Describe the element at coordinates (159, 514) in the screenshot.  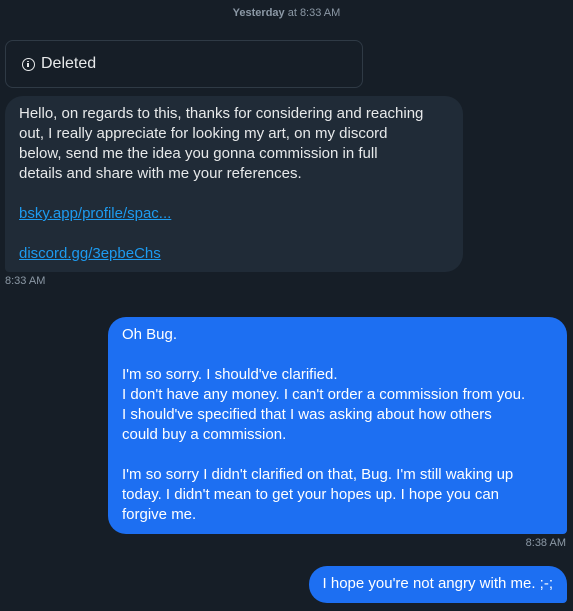
I see `message-text-line: forgive me.` at that location.